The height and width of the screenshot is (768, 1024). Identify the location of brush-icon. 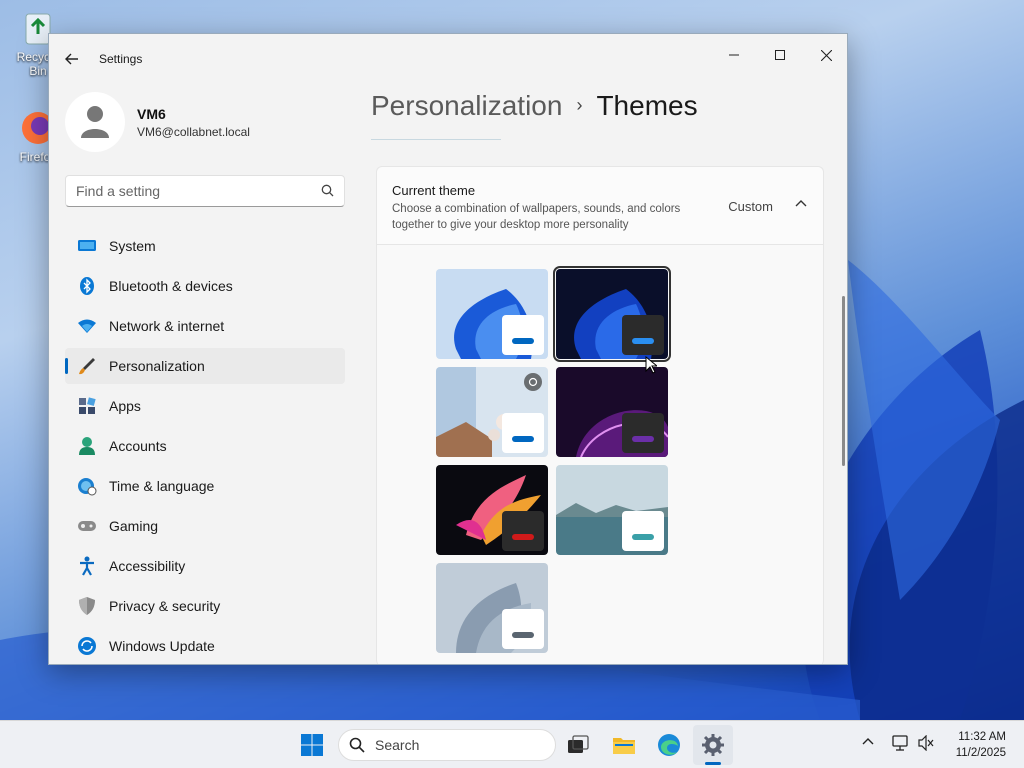
(87, 366).